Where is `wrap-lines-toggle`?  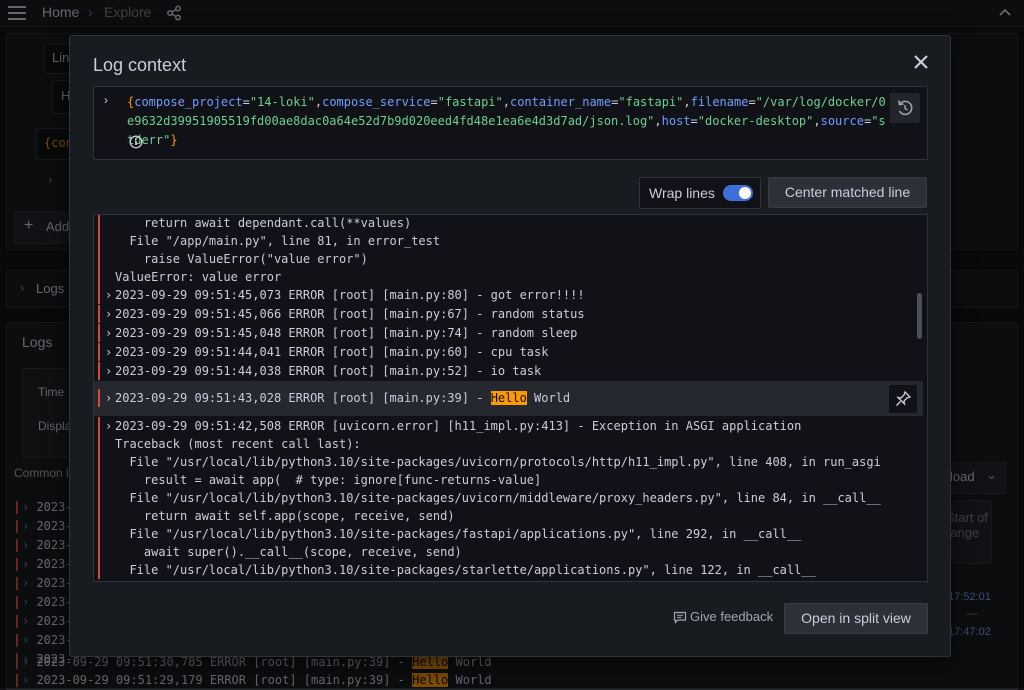 wrap-lines-toggle is located at coordinates (738, 193).